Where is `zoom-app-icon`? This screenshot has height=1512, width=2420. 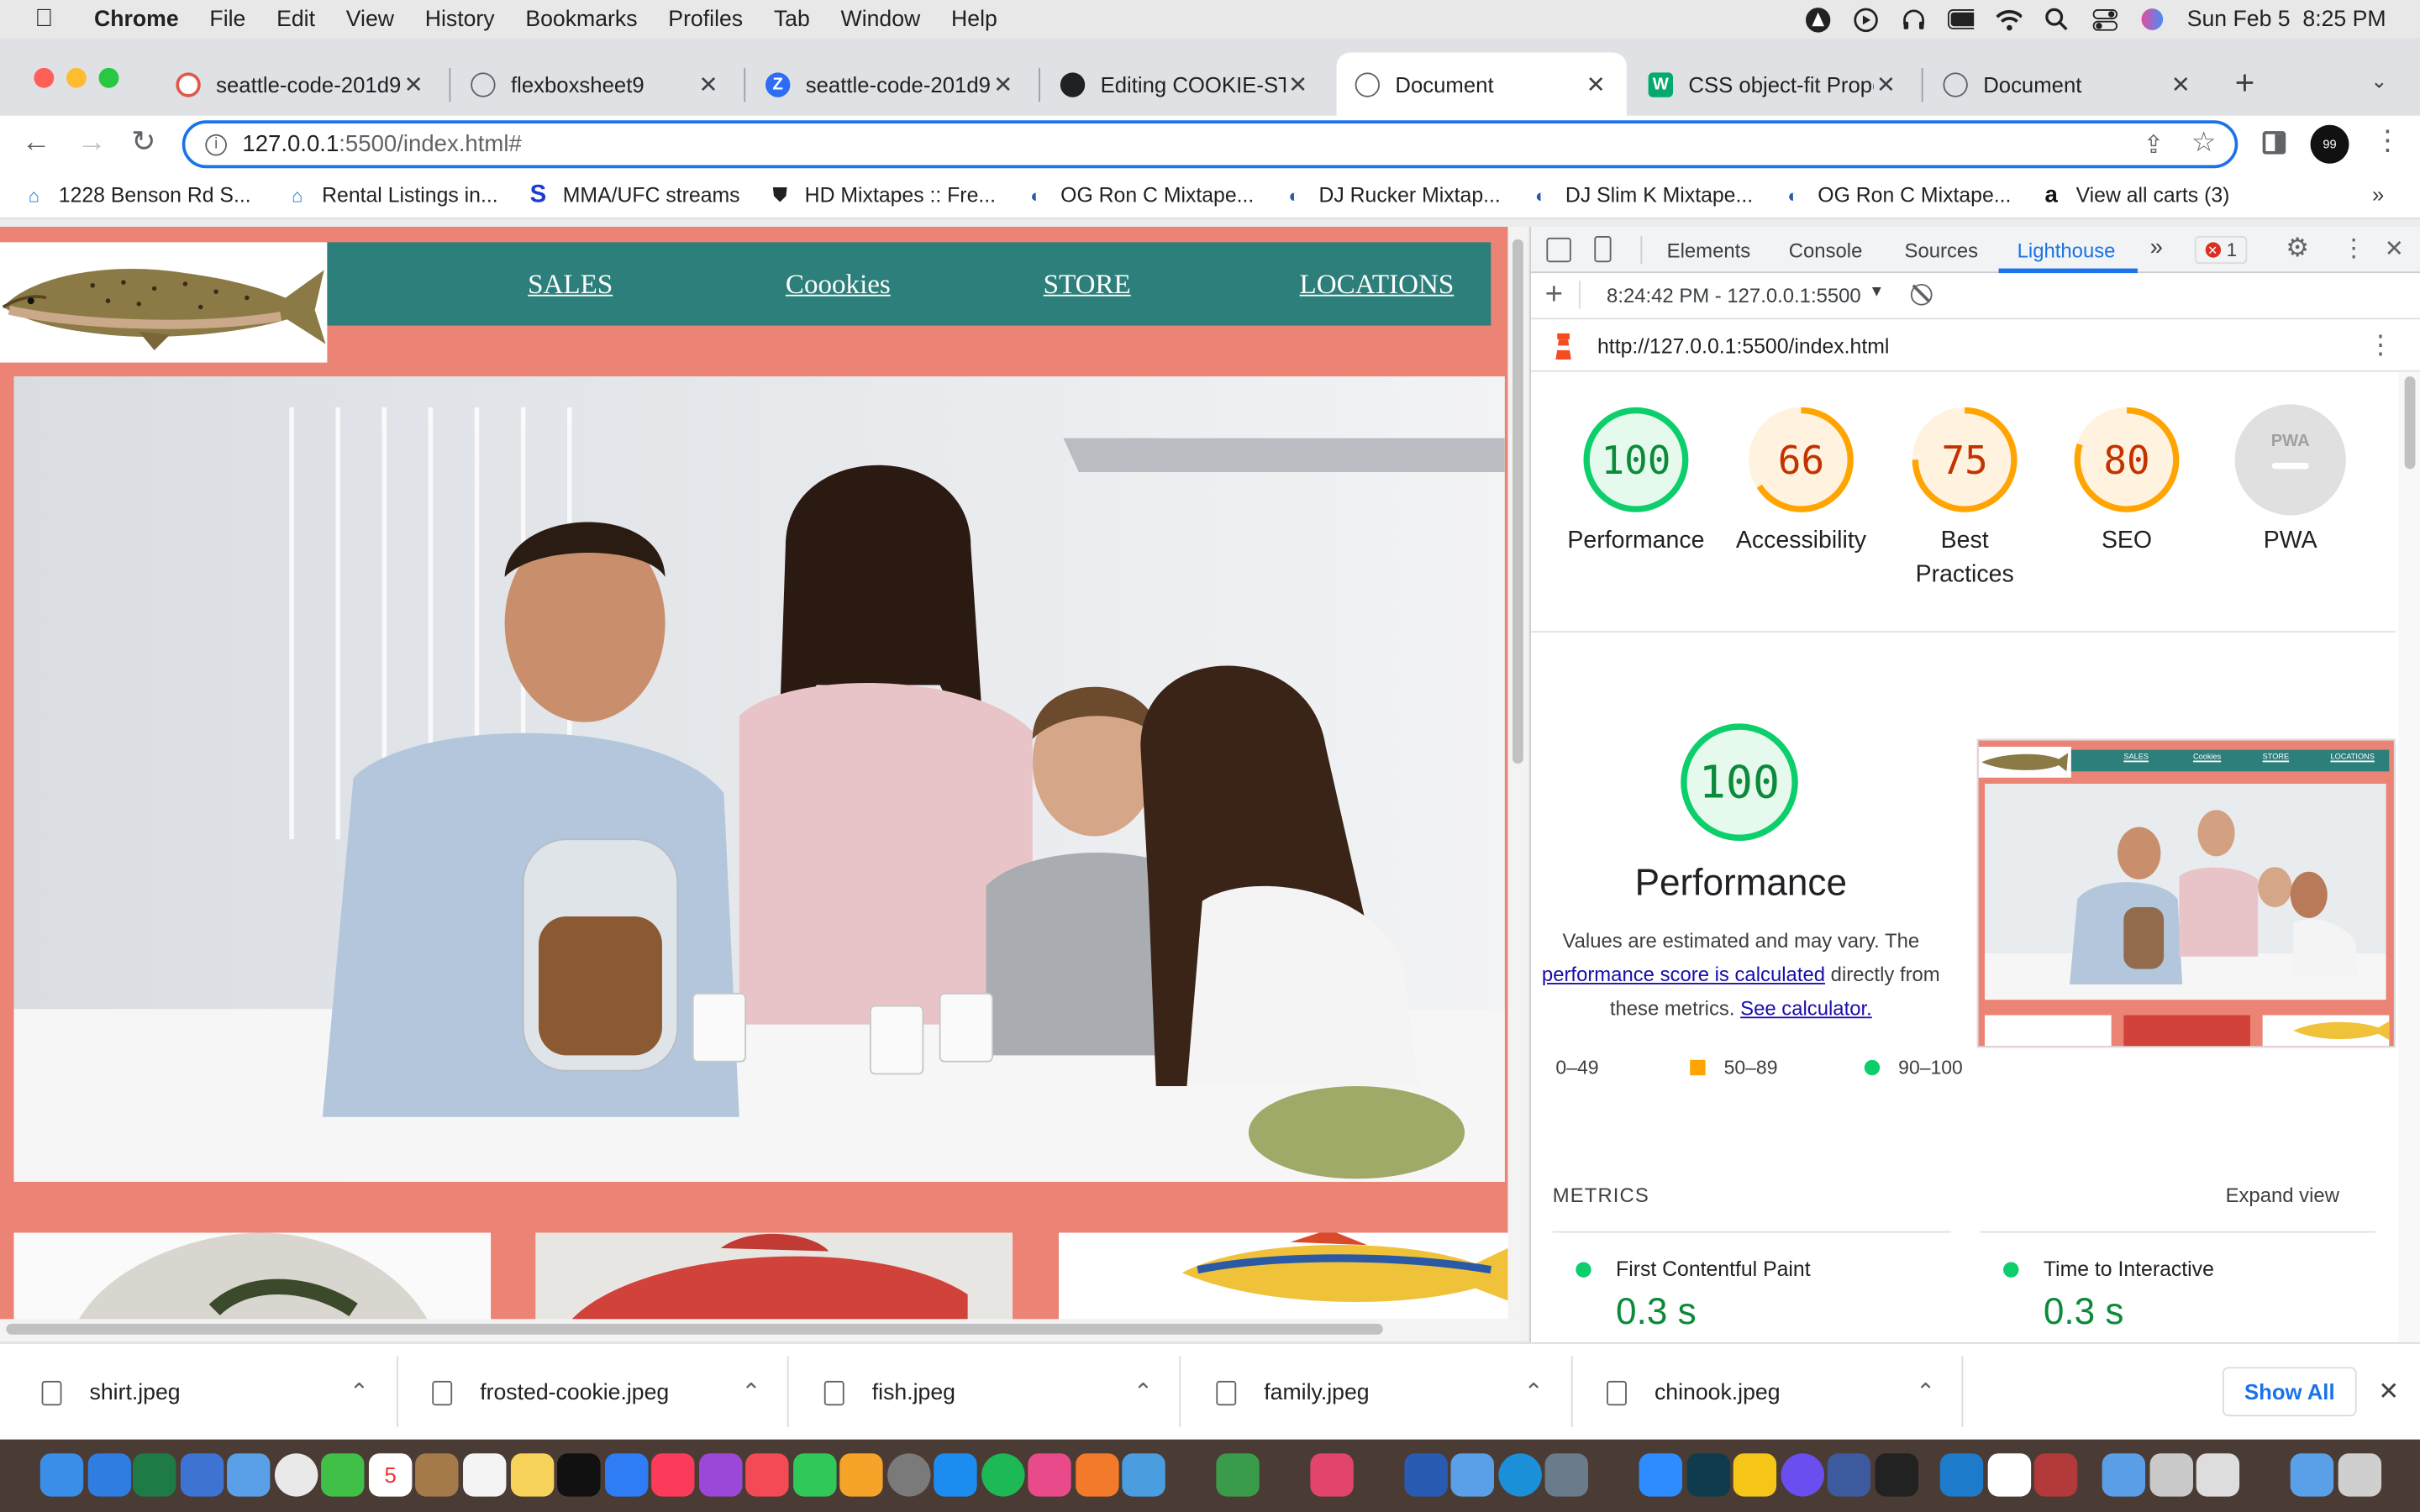 zoom-app-icon is located at coordinates (1661, 1475).